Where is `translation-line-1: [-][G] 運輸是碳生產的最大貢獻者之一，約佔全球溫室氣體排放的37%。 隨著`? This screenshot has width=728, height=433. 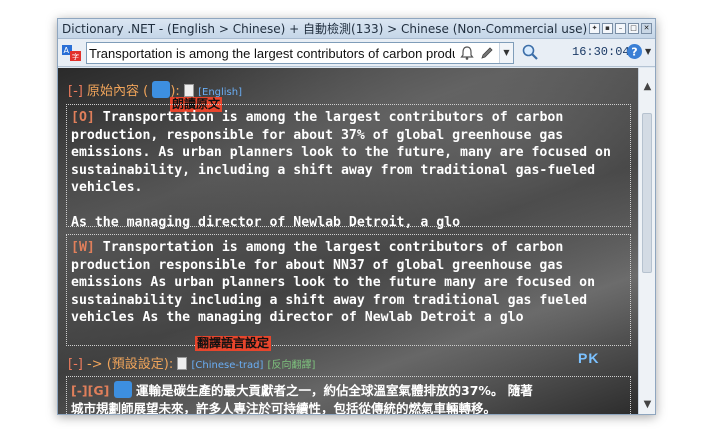 translation-line-1: [-][G] 運輸是碳生產的最大貢獻者之一，約佔全球溫室氣體排放的37%。 隨著 is located at coordinates (348, 390).